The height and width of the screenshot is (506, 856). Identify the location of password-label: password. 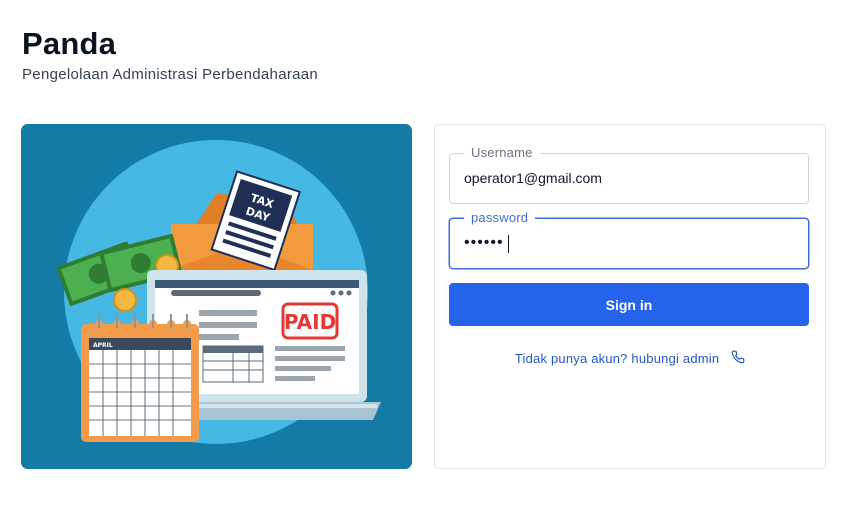
(500, 217).